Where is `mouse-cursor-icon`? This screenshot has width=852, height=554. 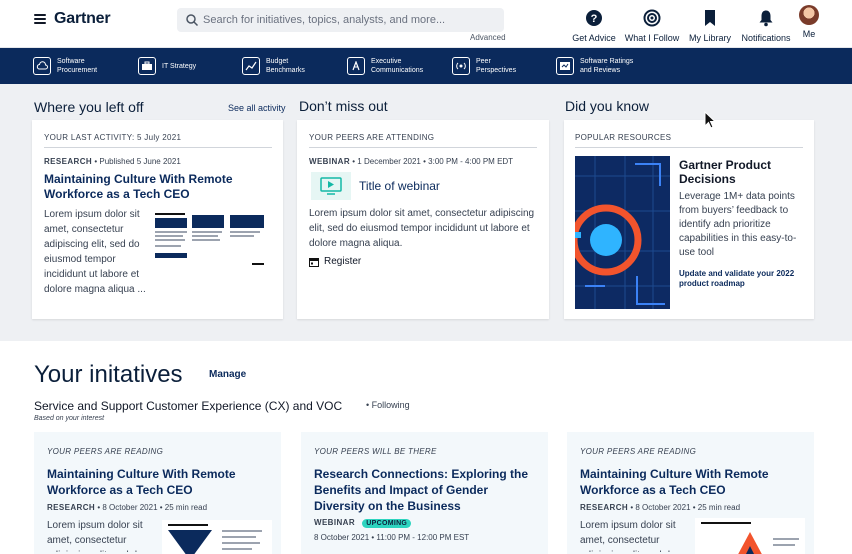
mouse-cursor-icon is located at coordinates (710, 120).